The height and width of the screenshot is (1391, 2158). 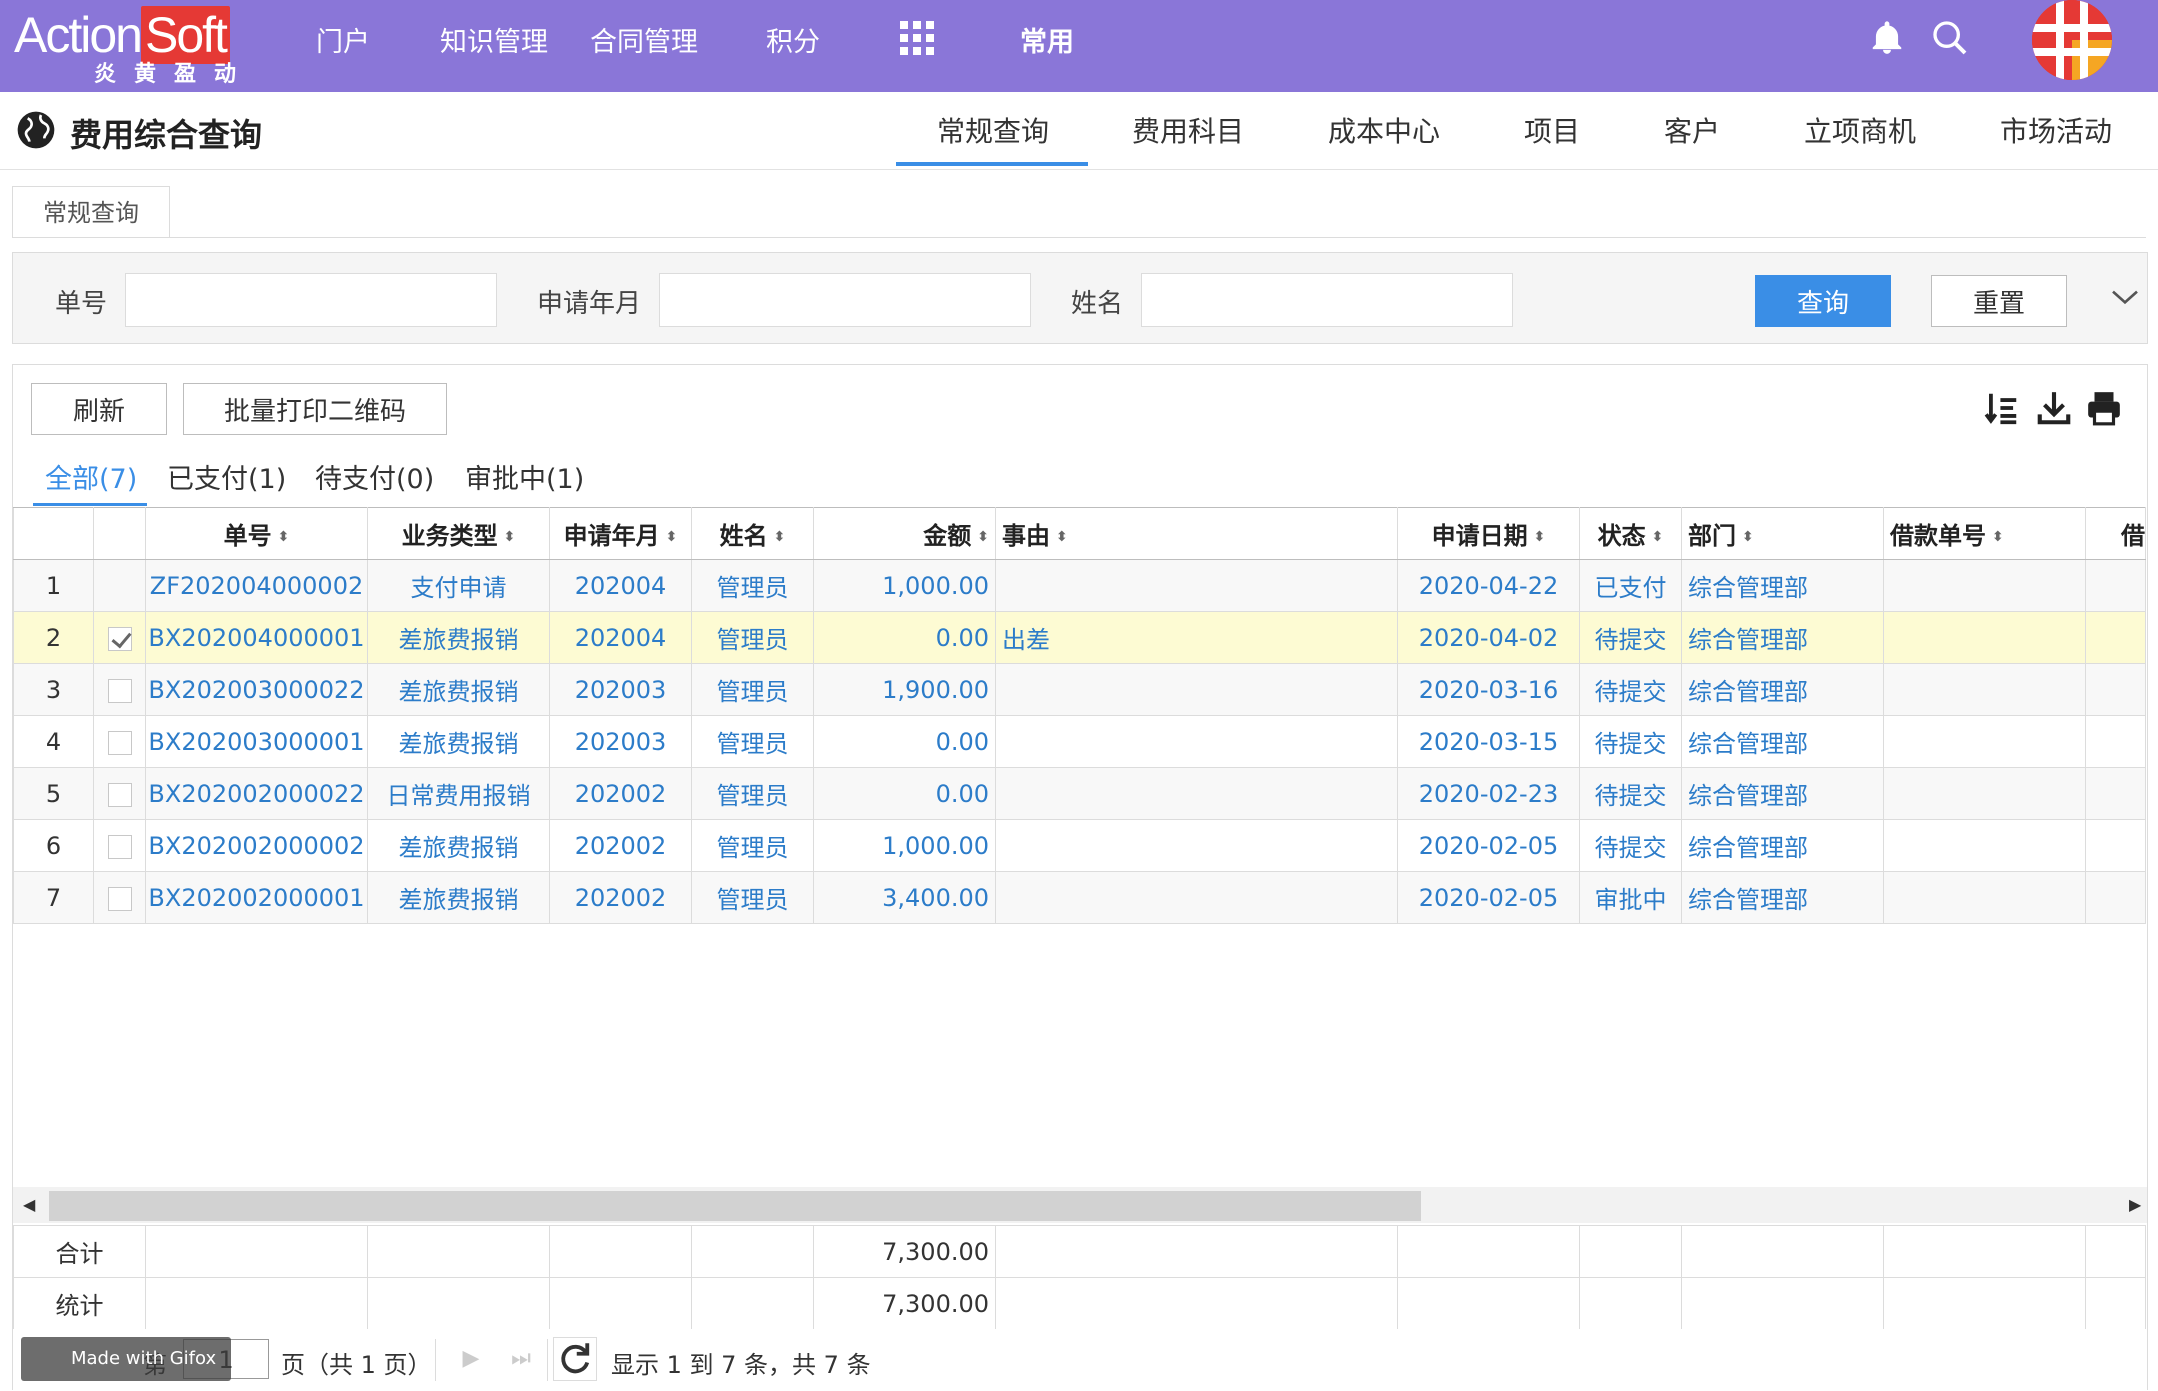 What do you see at coordinates (1488, 533) in the screenshot?
I see `col-apply-date: 申请日期 ⬍` at bounding box center [1488, 533].